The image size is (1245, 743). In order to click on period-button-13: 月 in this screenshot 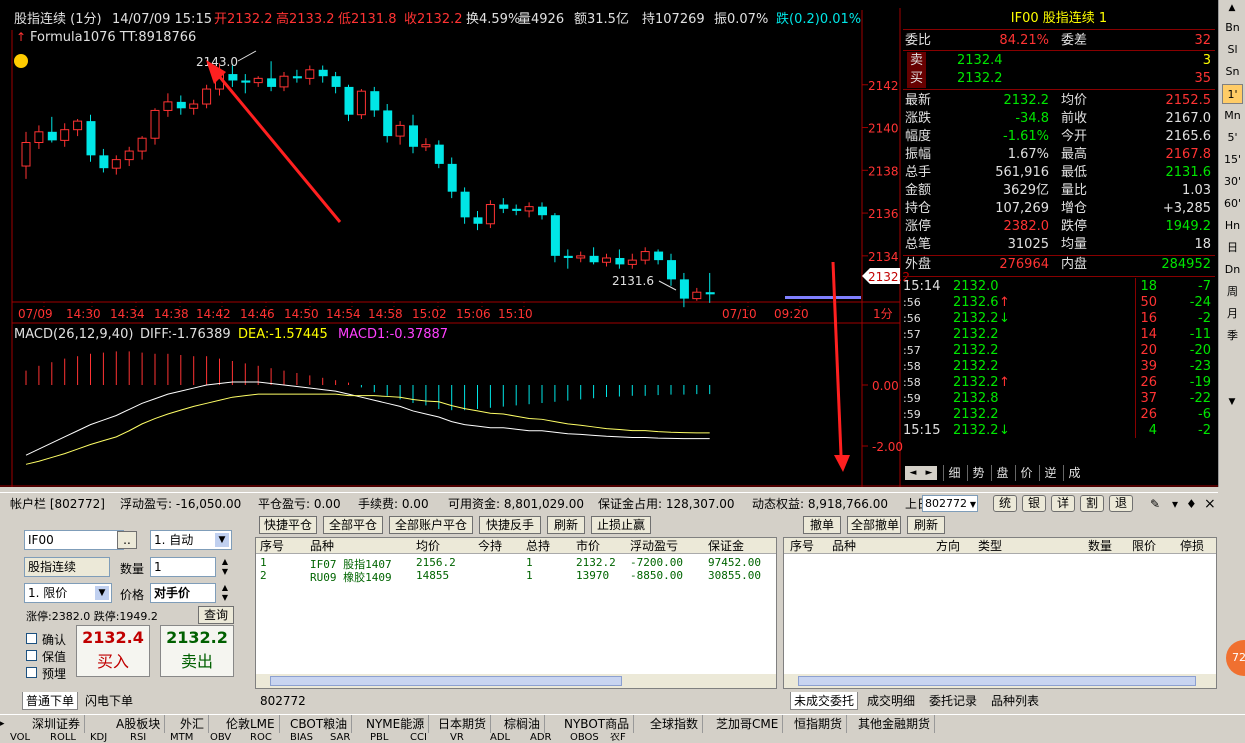, I will do `click(1232, 314)`.